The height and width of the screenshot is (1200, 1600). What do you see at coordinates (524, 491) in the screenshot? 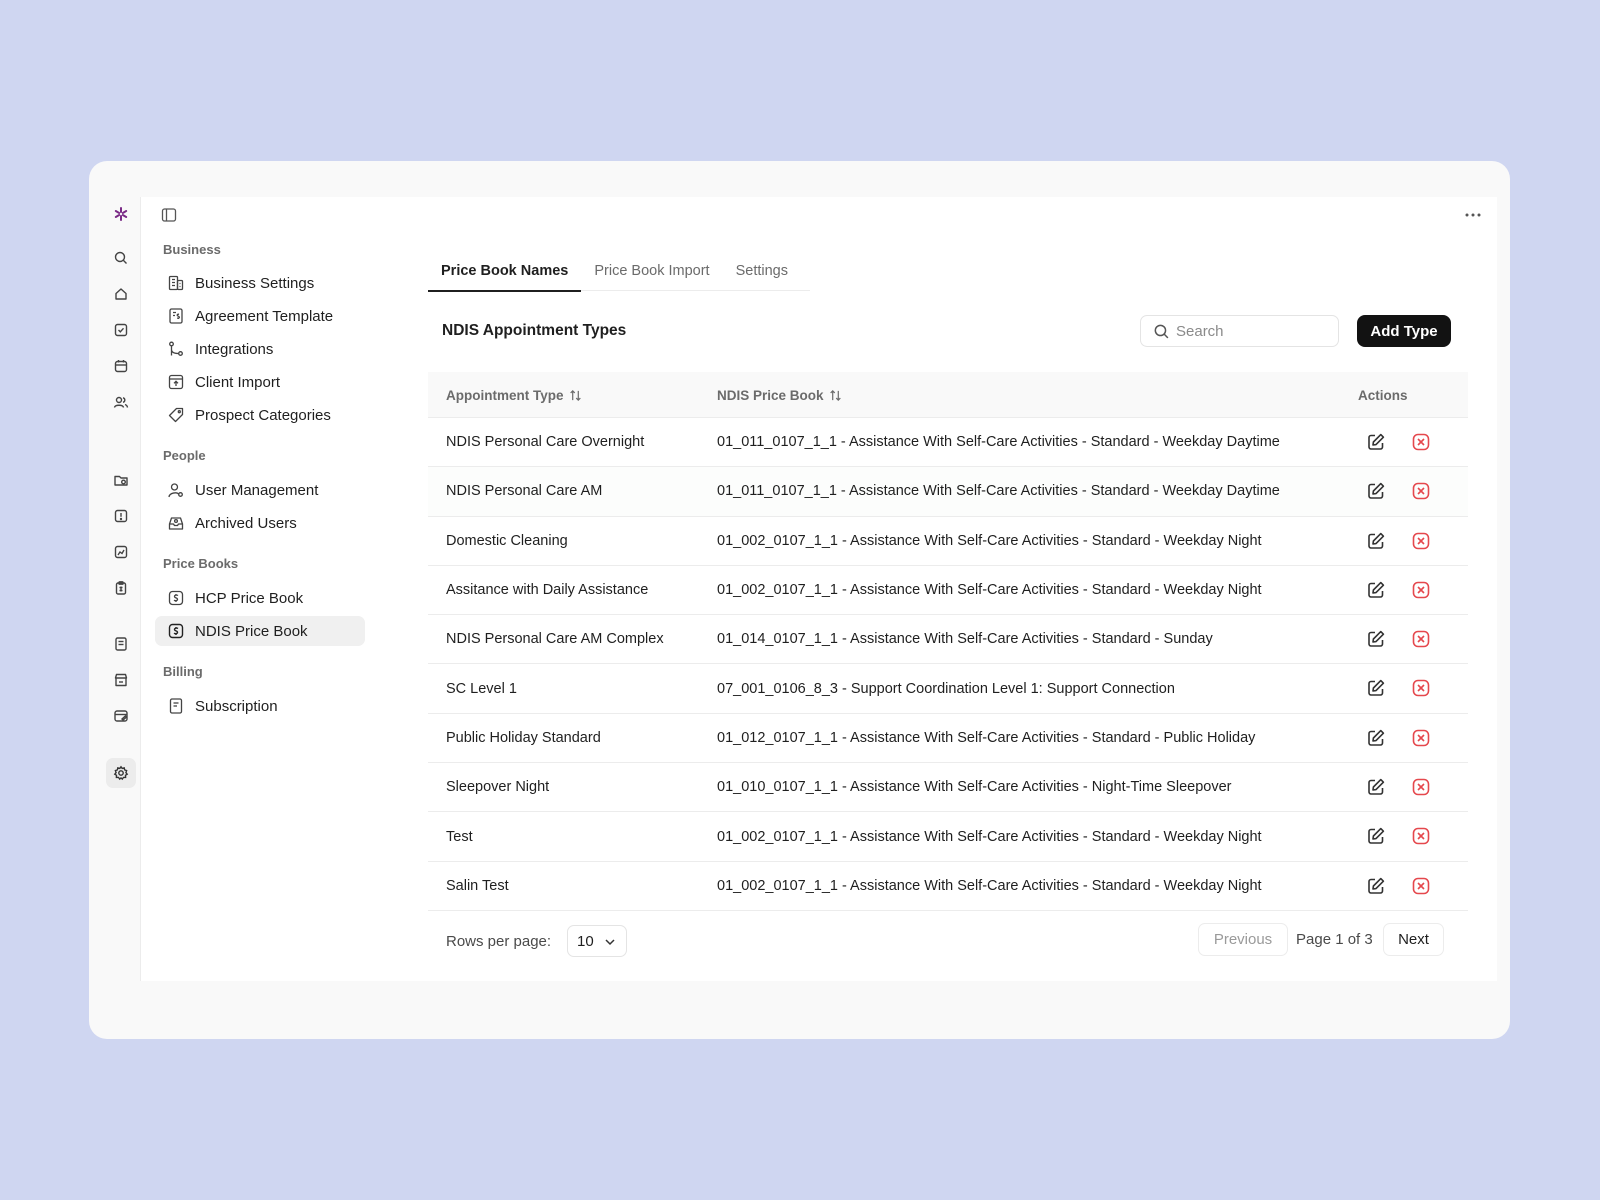
I see `appointment-type-cell: NDIS Personal Care AM` at bounding box center [524, 491].